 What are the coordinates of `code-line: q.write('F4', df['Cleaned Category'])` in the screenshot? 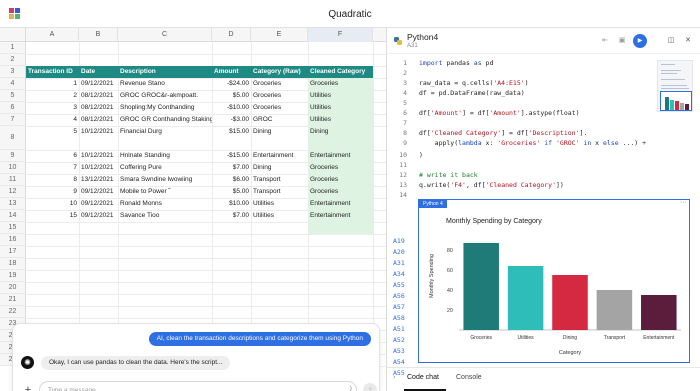 It's located at (491, 185).